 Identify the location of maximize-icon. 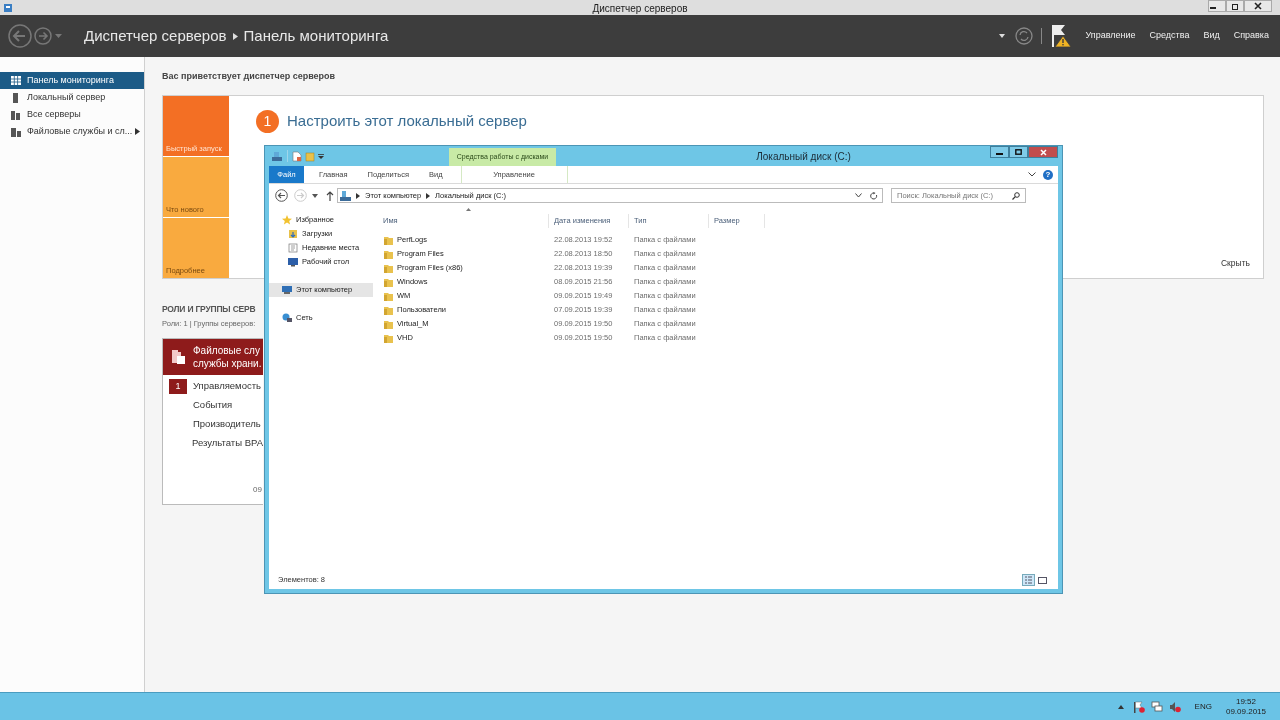
(1018, 152).